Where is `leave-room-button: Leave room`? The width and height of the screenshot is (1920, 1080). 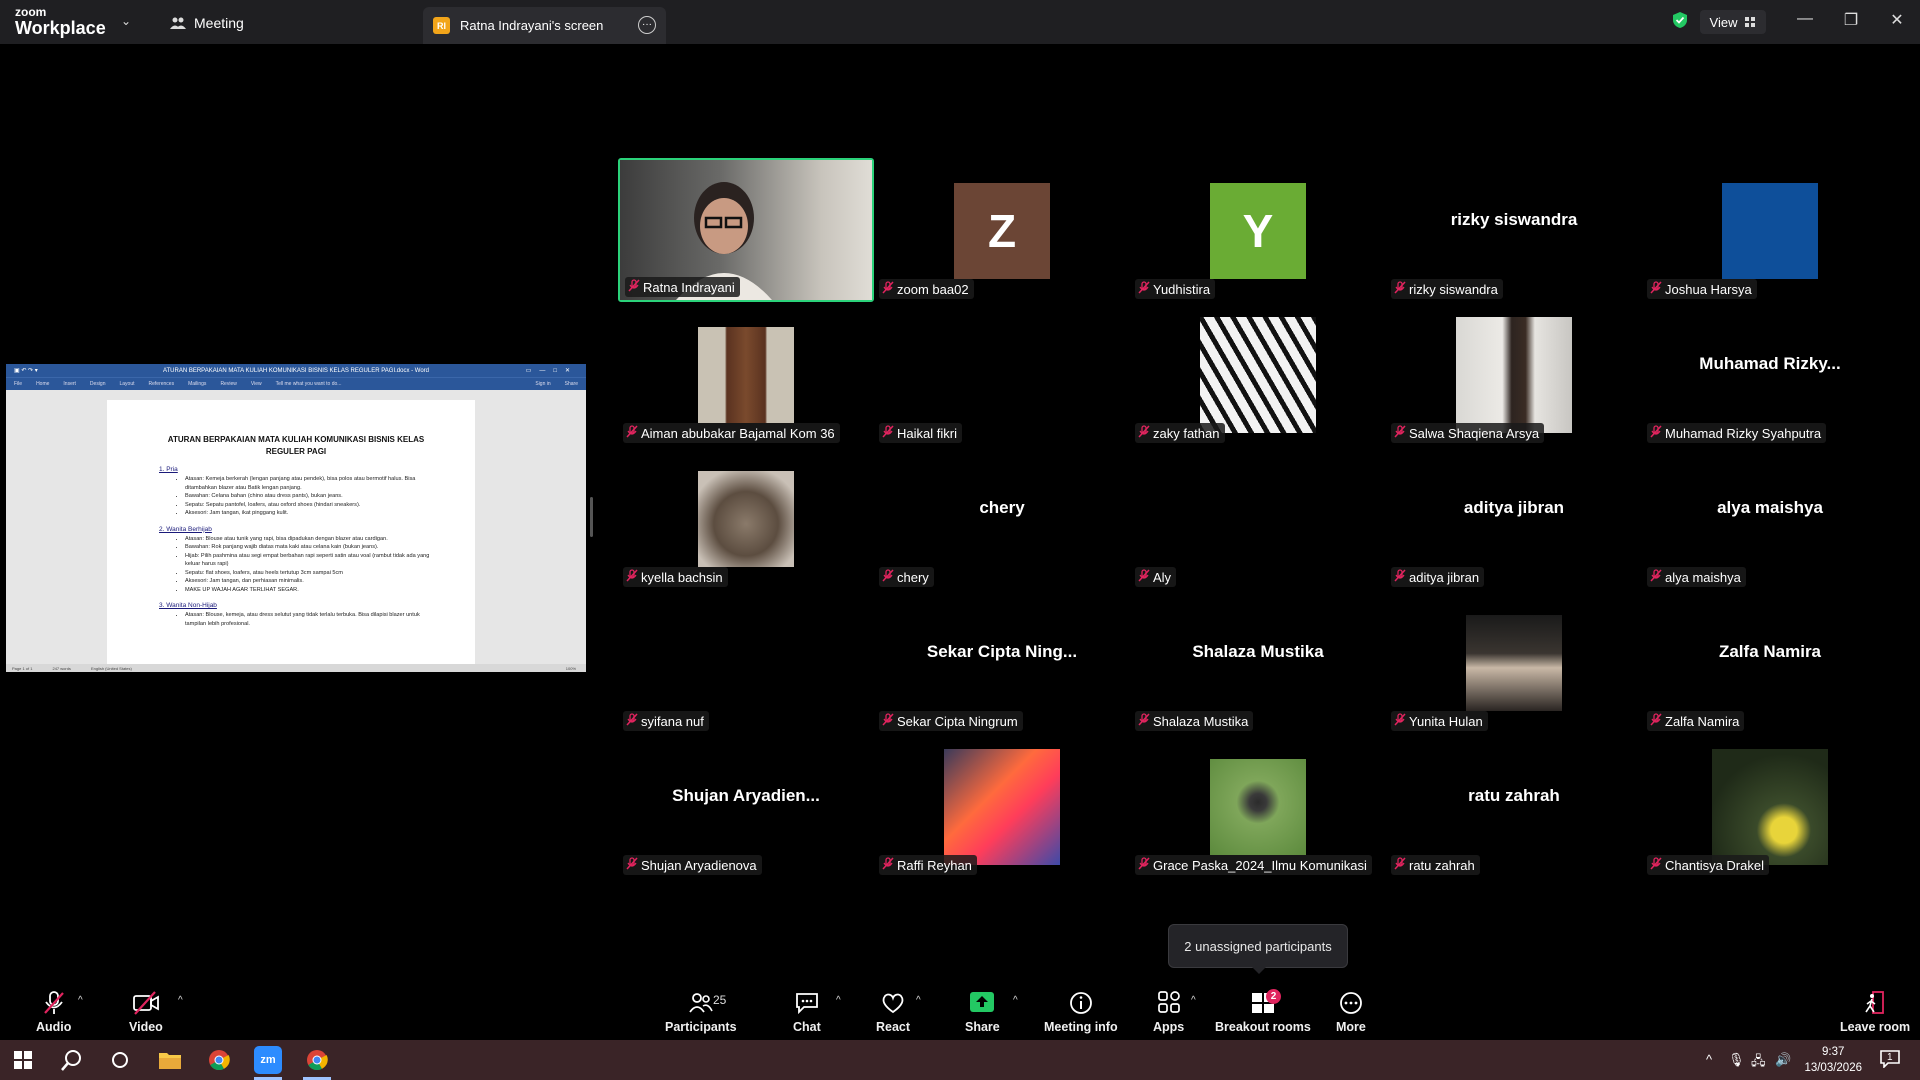 leave-room-button: Leave room is located at coordinates (1875, 1012).